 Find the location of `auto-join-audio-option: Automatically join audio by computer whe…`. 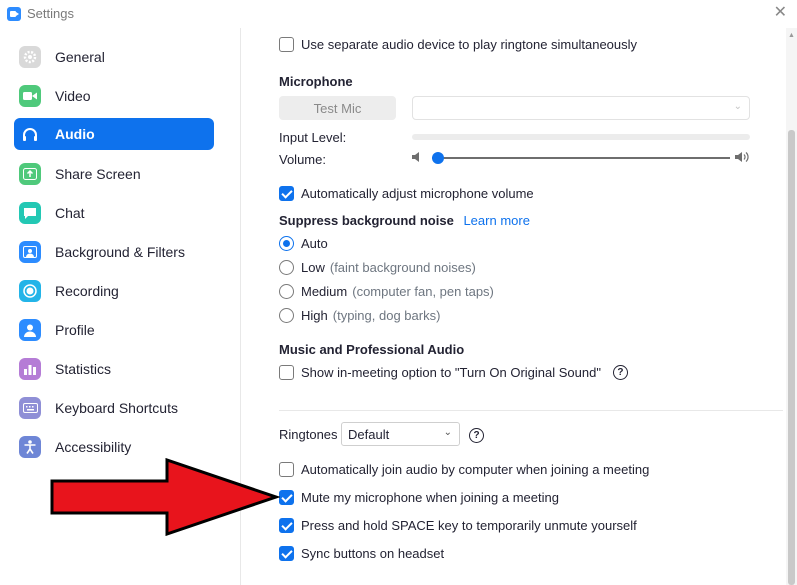

auto-join-audio-option: Automatically join audio by computer whe… is located at coordinates (464, 469).